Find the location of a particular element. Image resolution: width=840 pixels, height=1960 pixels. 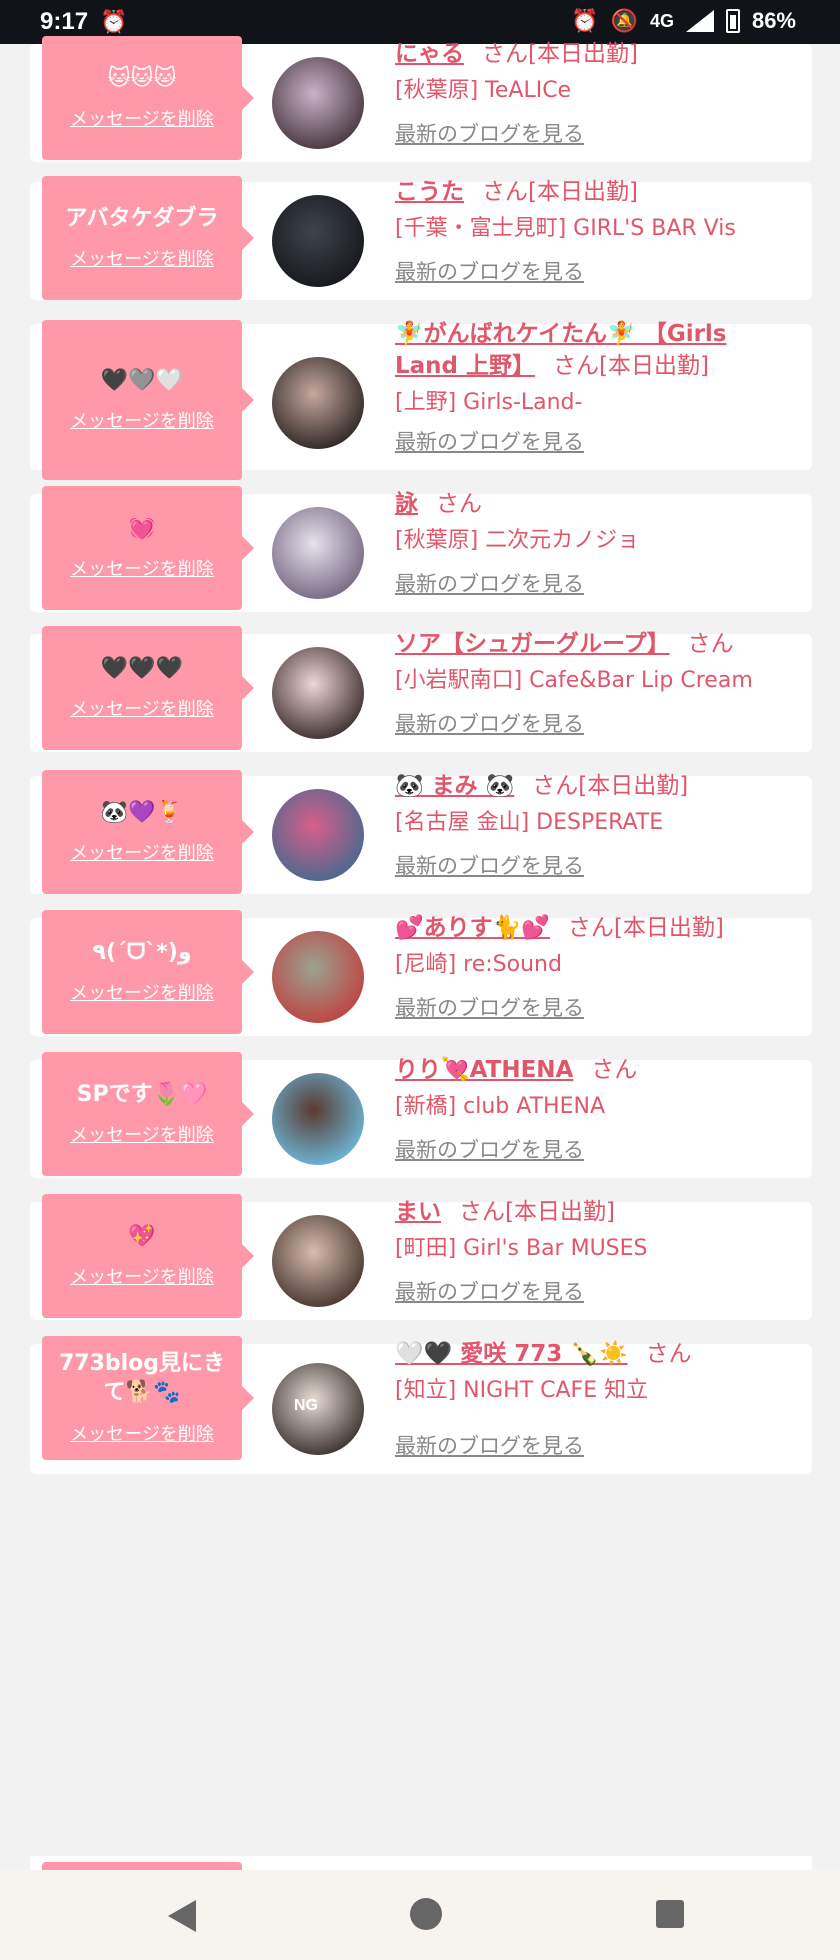

shop-name: [町田] Girl's Bar MUSES is located at coordinates (521, 1248).